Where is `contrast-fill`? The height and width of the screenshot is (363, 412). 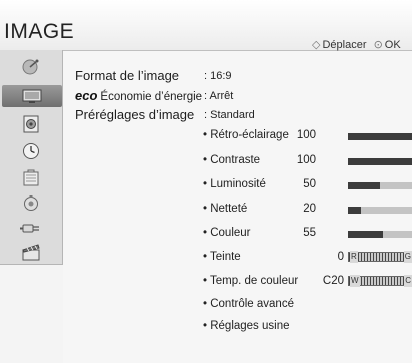 contrast-fill is located at coordinates (380, 161).